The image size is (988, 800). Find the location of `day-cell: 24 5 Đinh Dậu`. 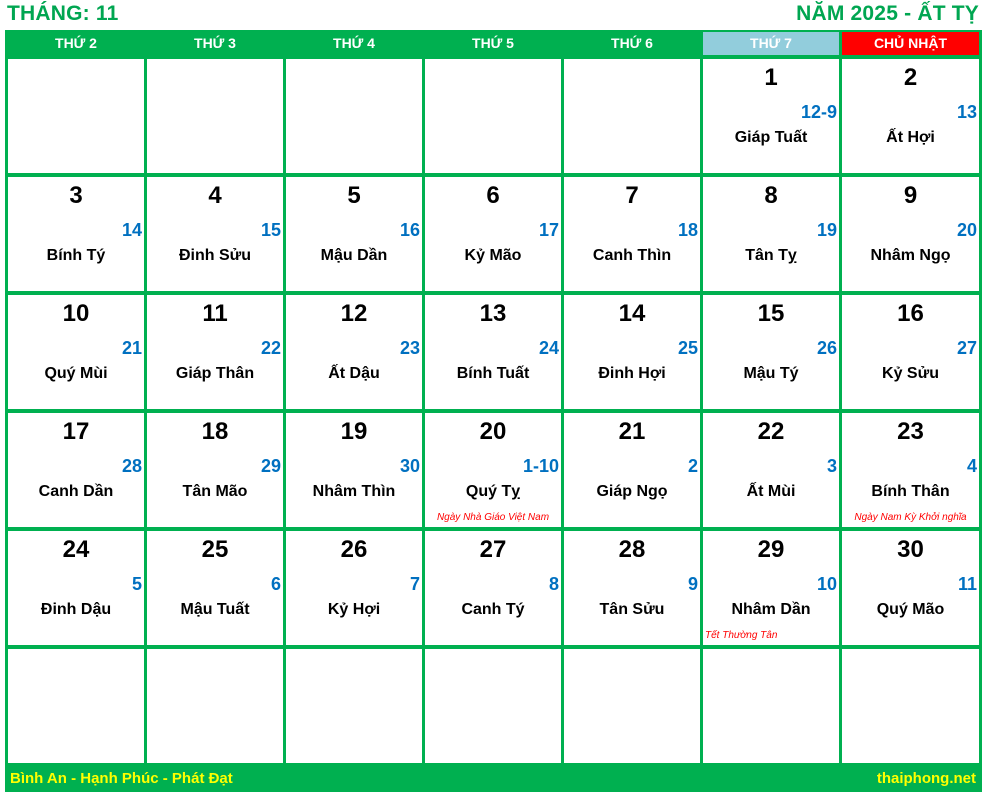

day-cell: 24 5 Đinh Dậu is located at coordinates (76, 588).